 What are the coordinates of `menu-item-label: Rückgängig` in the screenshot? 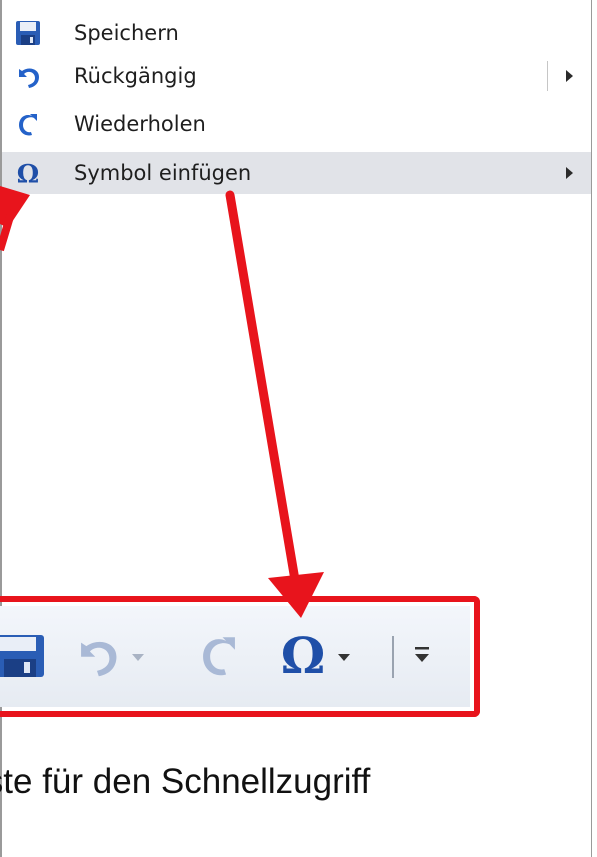 It's located at (135, 76).